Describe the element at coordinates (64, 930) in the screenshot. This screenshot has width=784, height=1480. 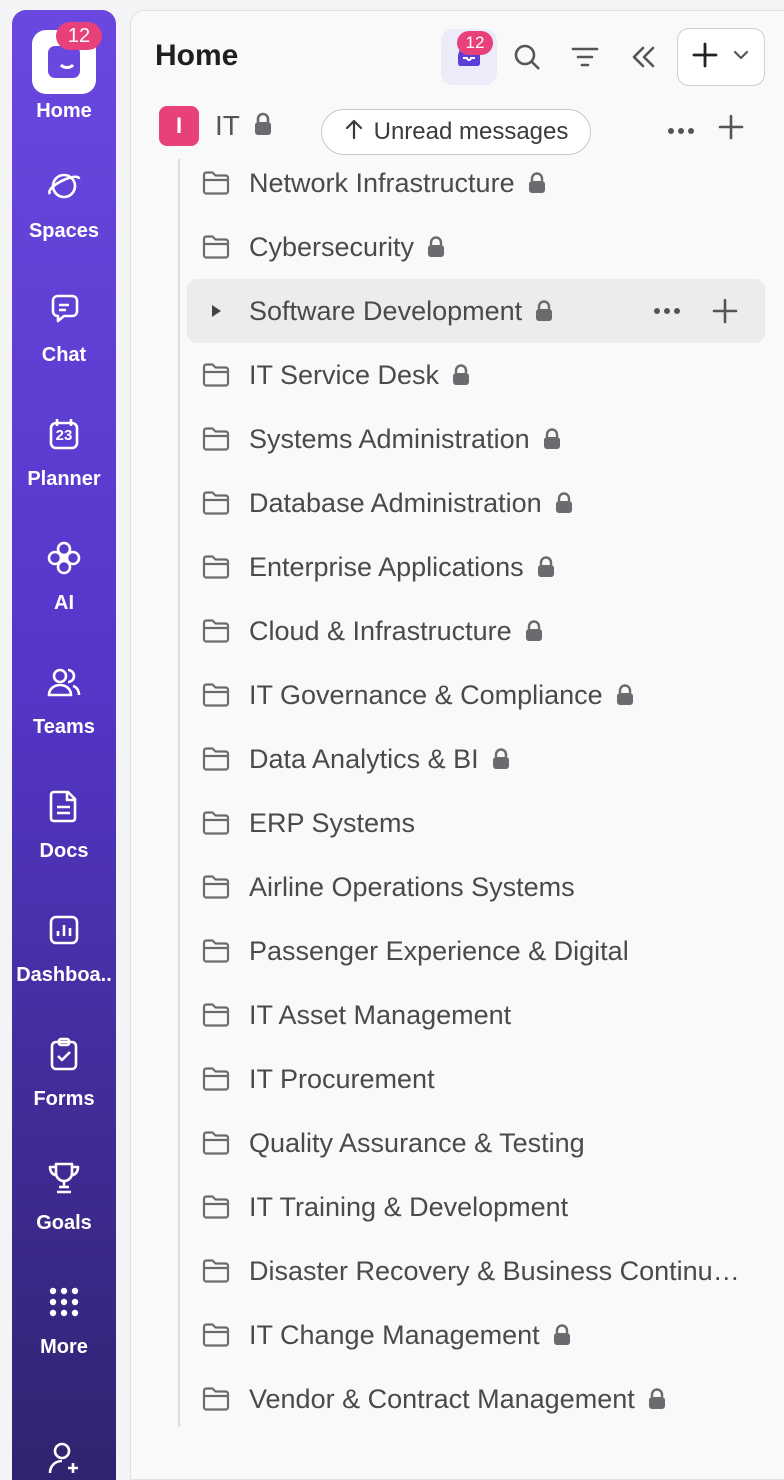
I see `dashboard-icon` at that location.